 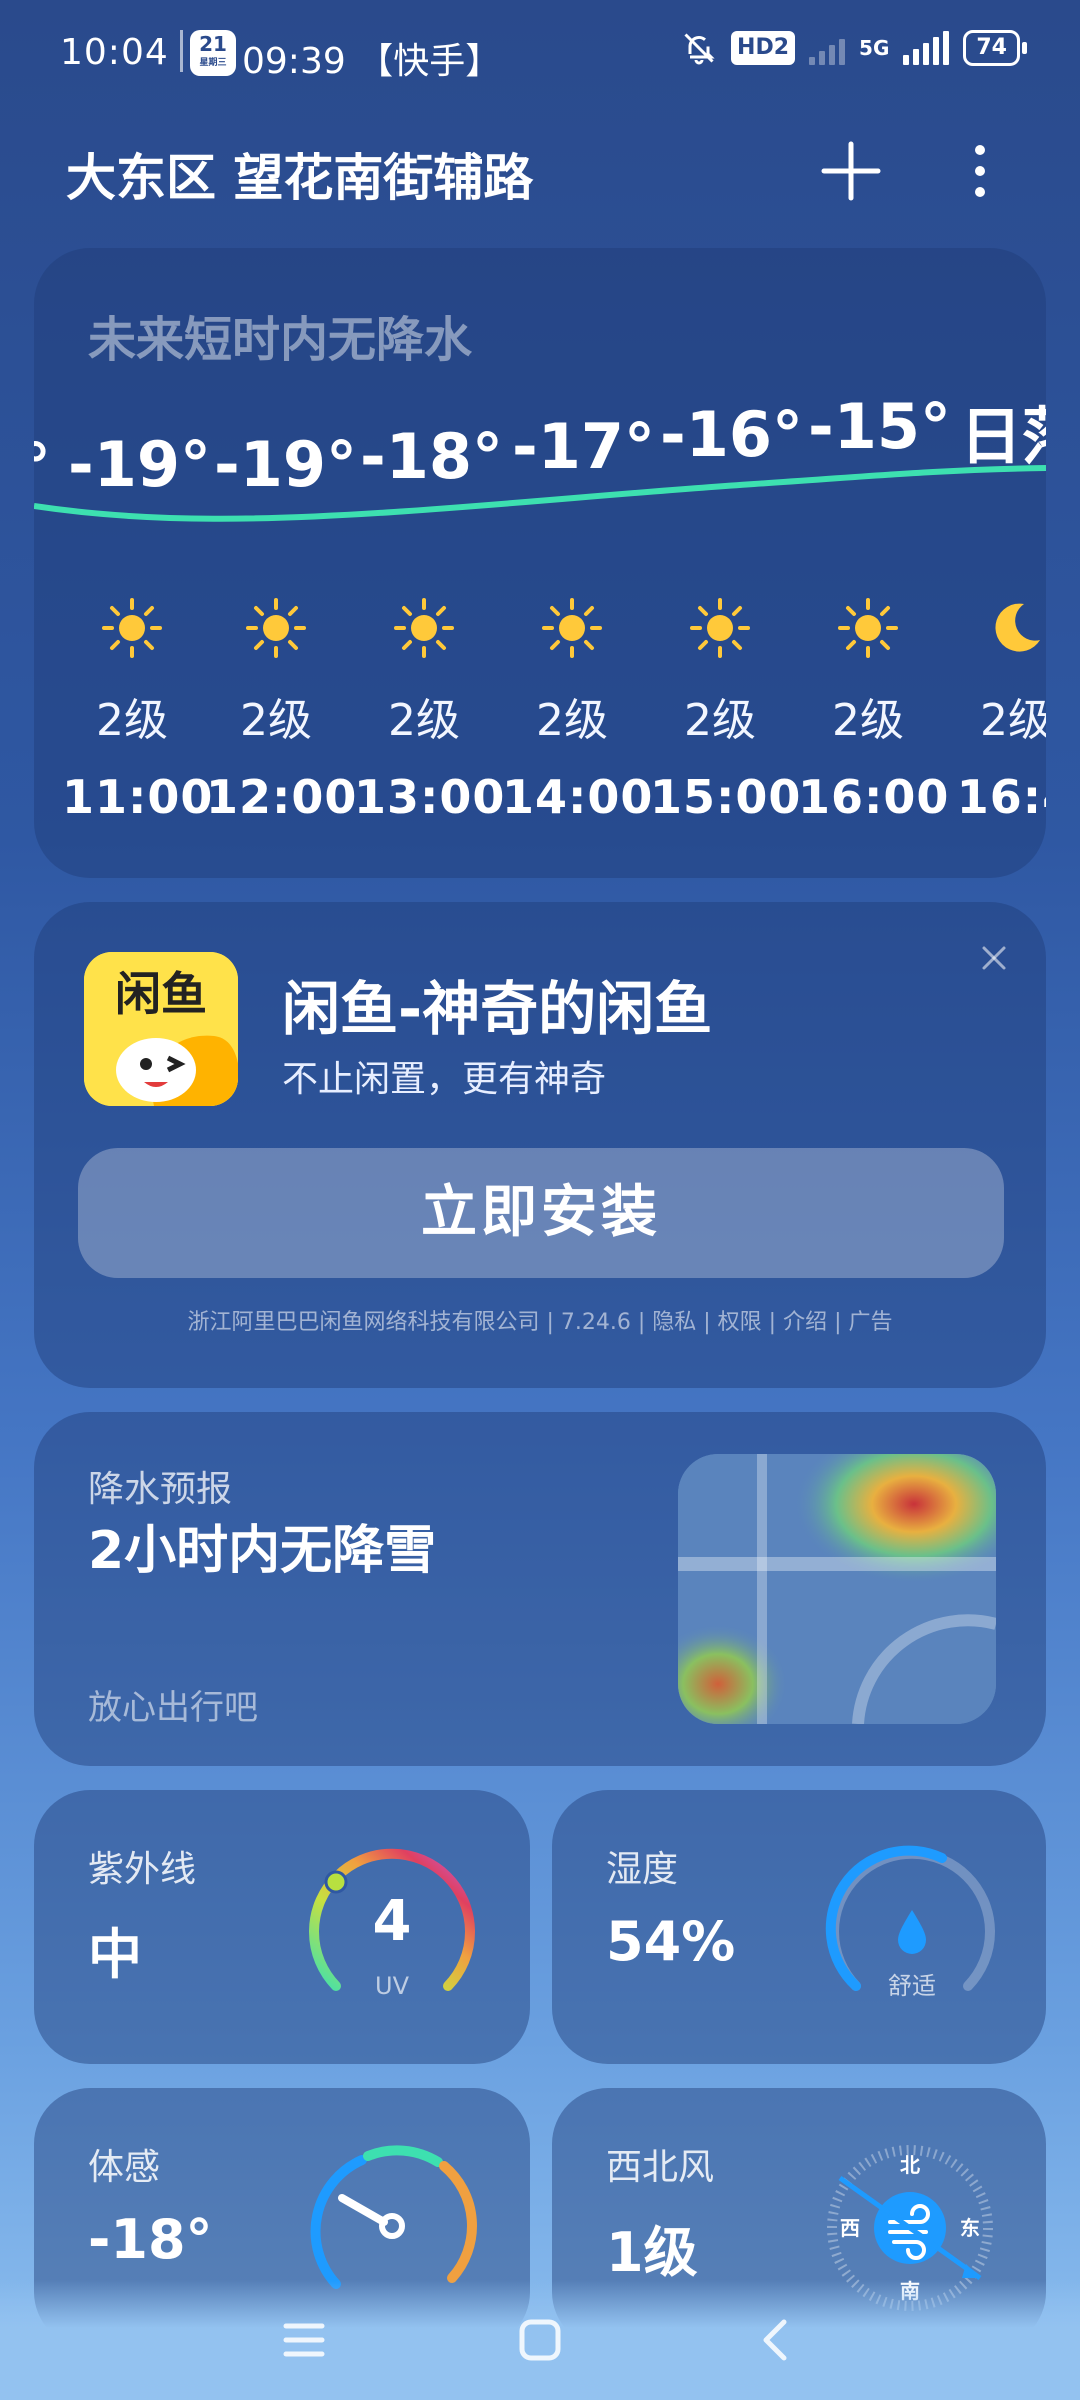 I want to click on status-icons: HD2 5G 74, so click(x=854, y=48).